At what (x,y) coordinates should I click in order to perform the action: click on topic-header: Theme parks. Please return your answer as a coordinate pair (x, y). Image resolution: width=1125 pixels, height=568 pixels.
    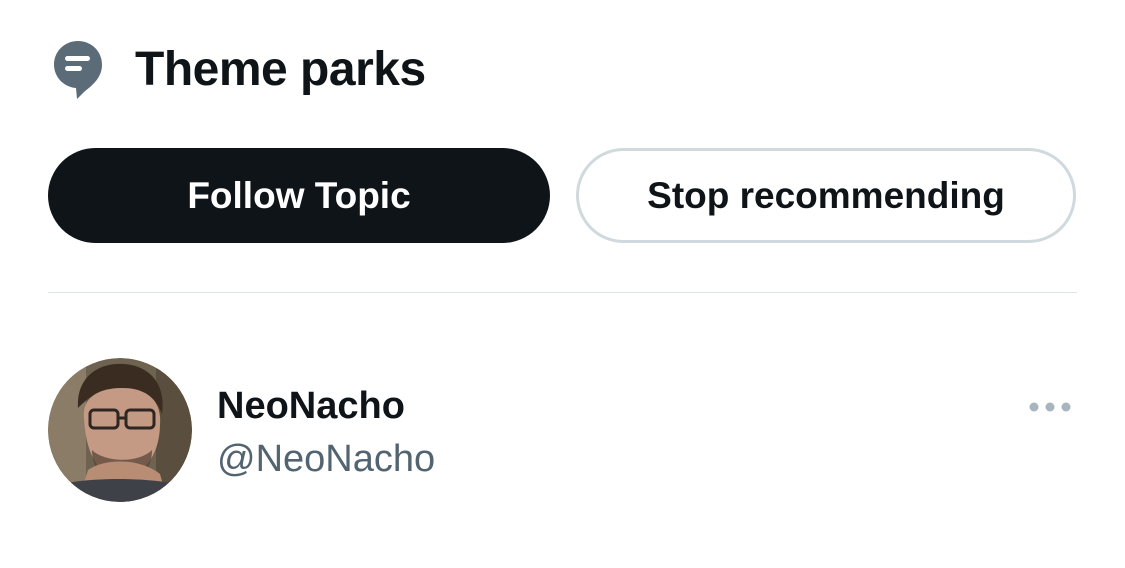
    Looking at the image, I should click on (239, 70).